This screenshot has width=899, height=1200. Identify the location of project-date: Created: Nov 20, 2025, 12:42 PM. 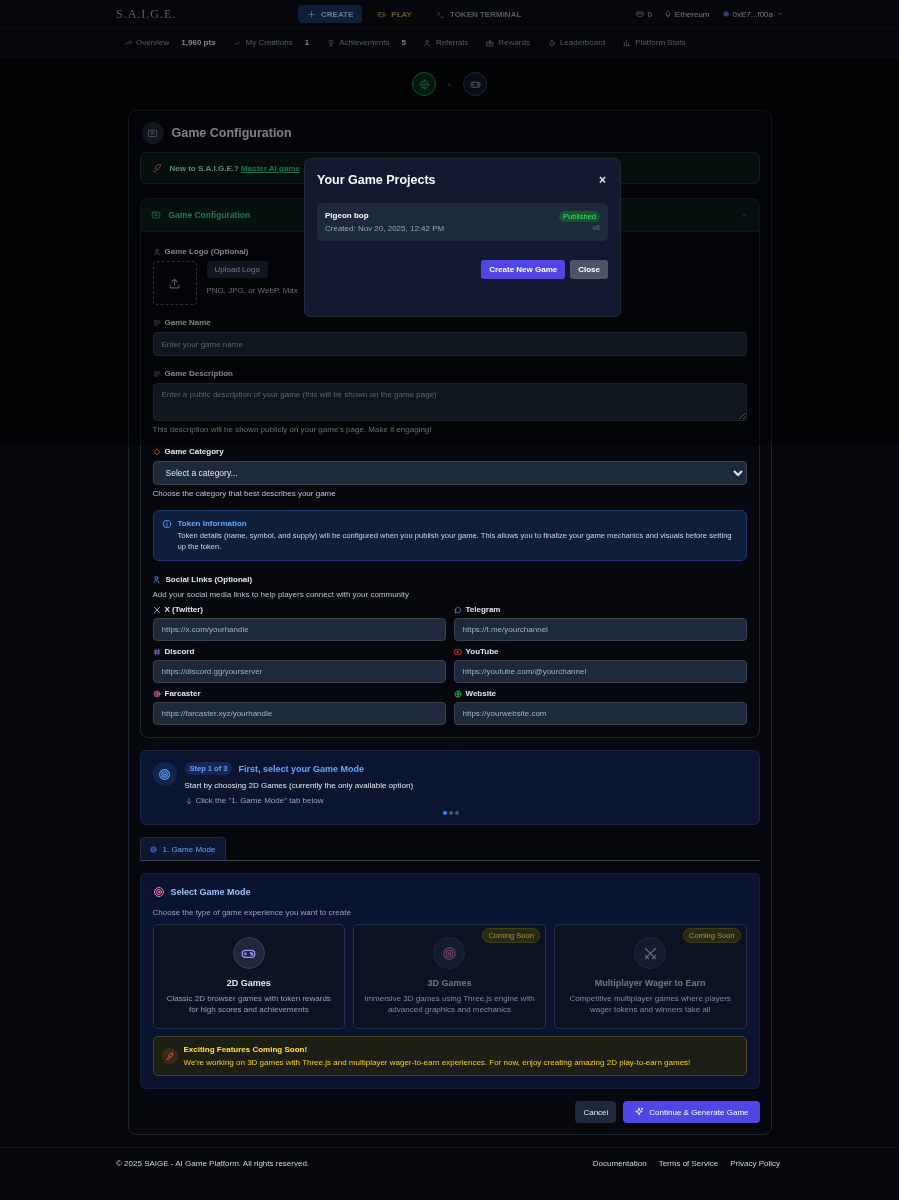
(385, 228).